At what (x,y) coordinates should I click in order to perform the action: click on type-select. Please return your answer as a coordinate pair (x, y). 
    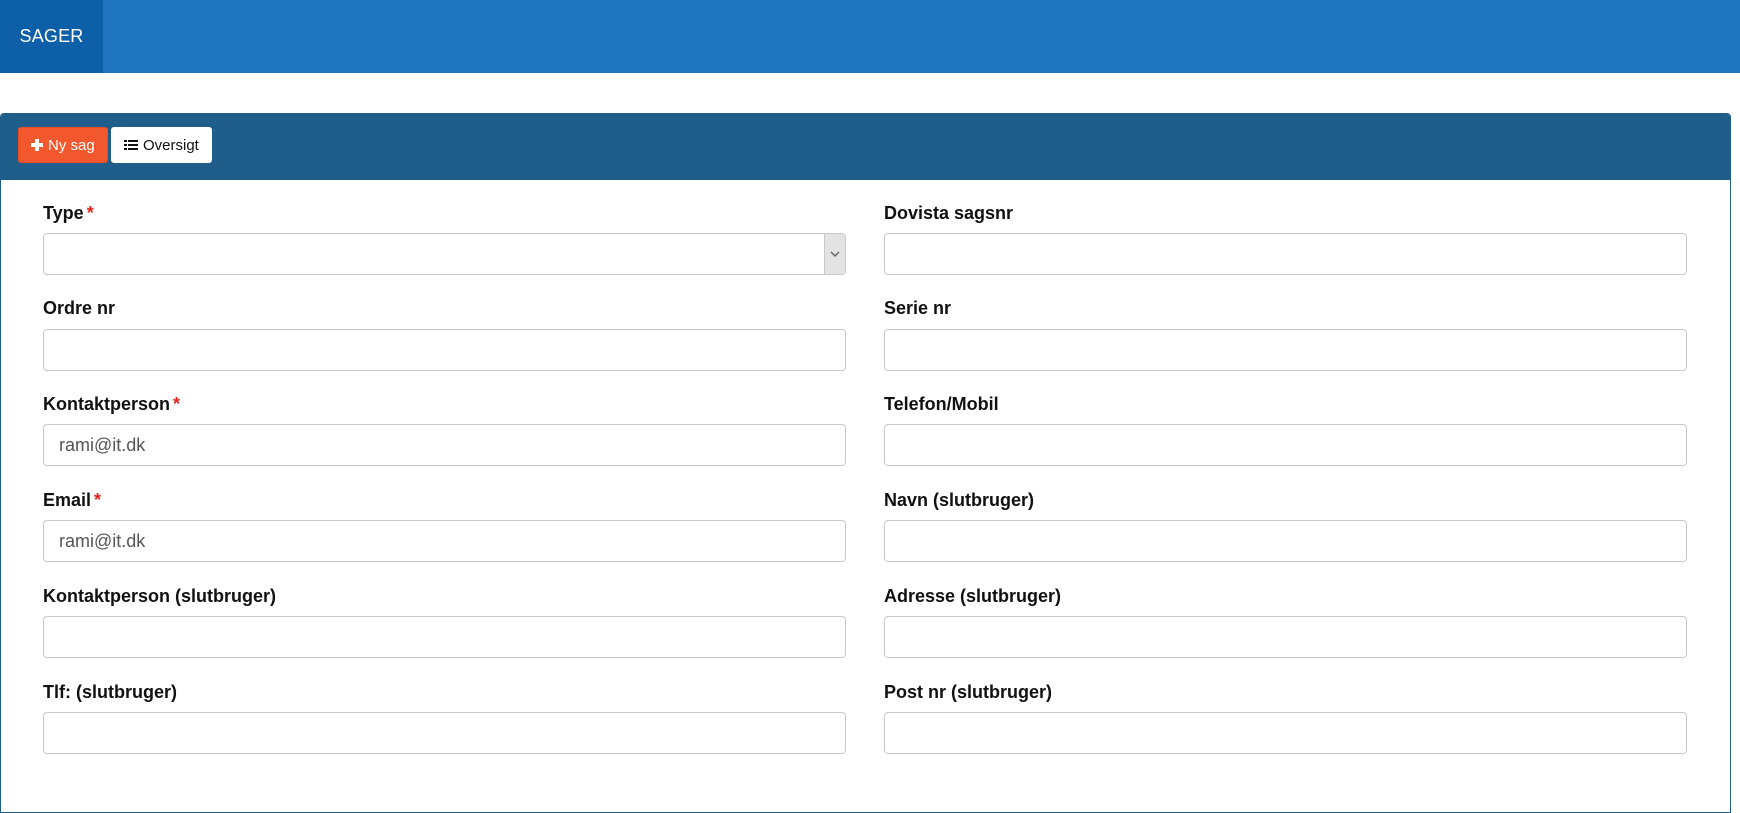
    Looking at the image, I should click on (444, 254).